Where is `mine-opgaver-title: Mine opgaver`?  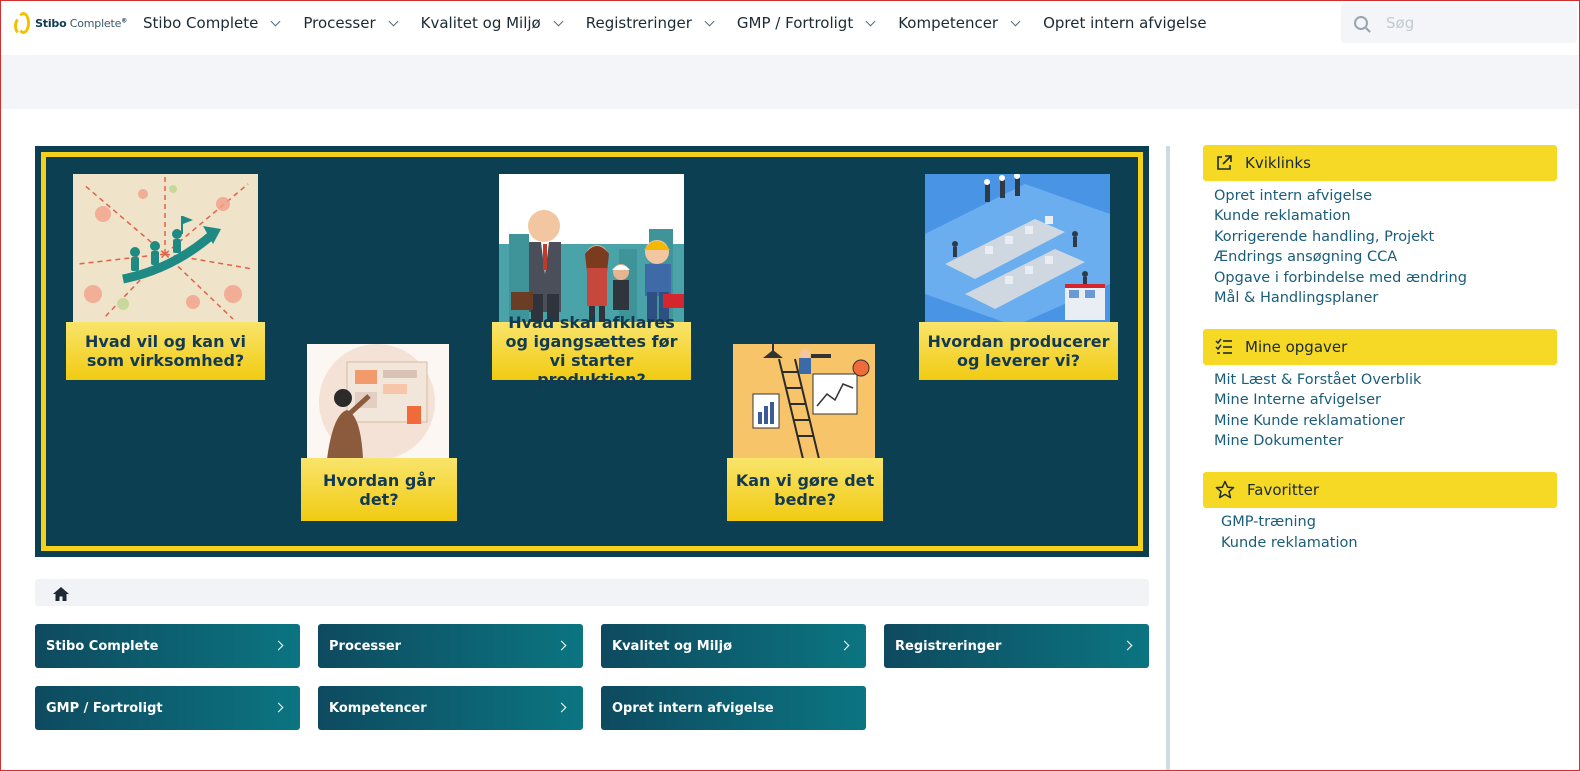 mine-opgaver-title: Mine opgaver is located at coordinates (1296, 347).